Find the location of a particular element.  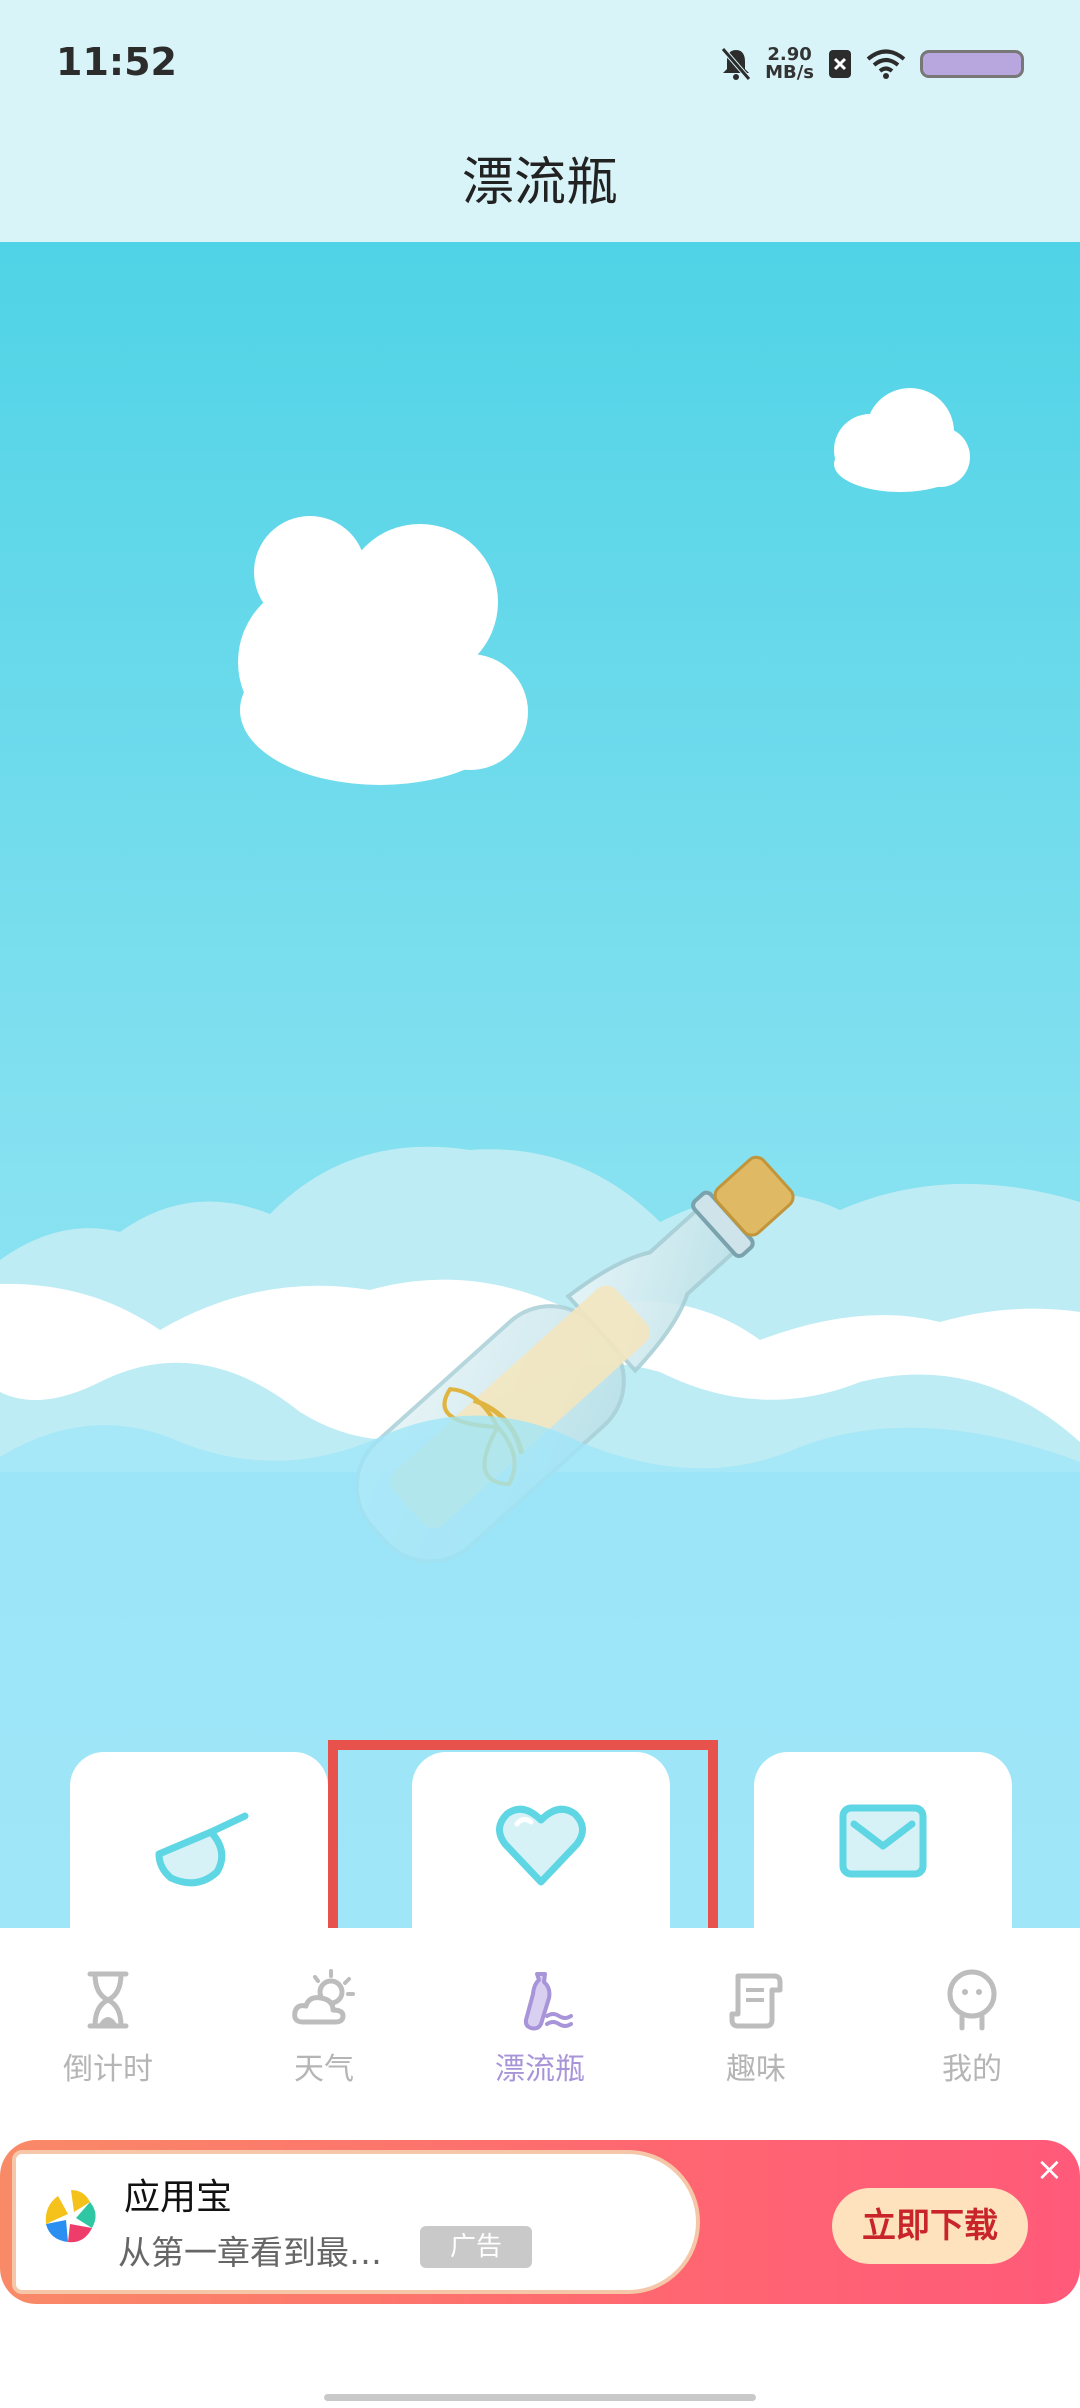

battery-icon is located at coordinates (972, 64).